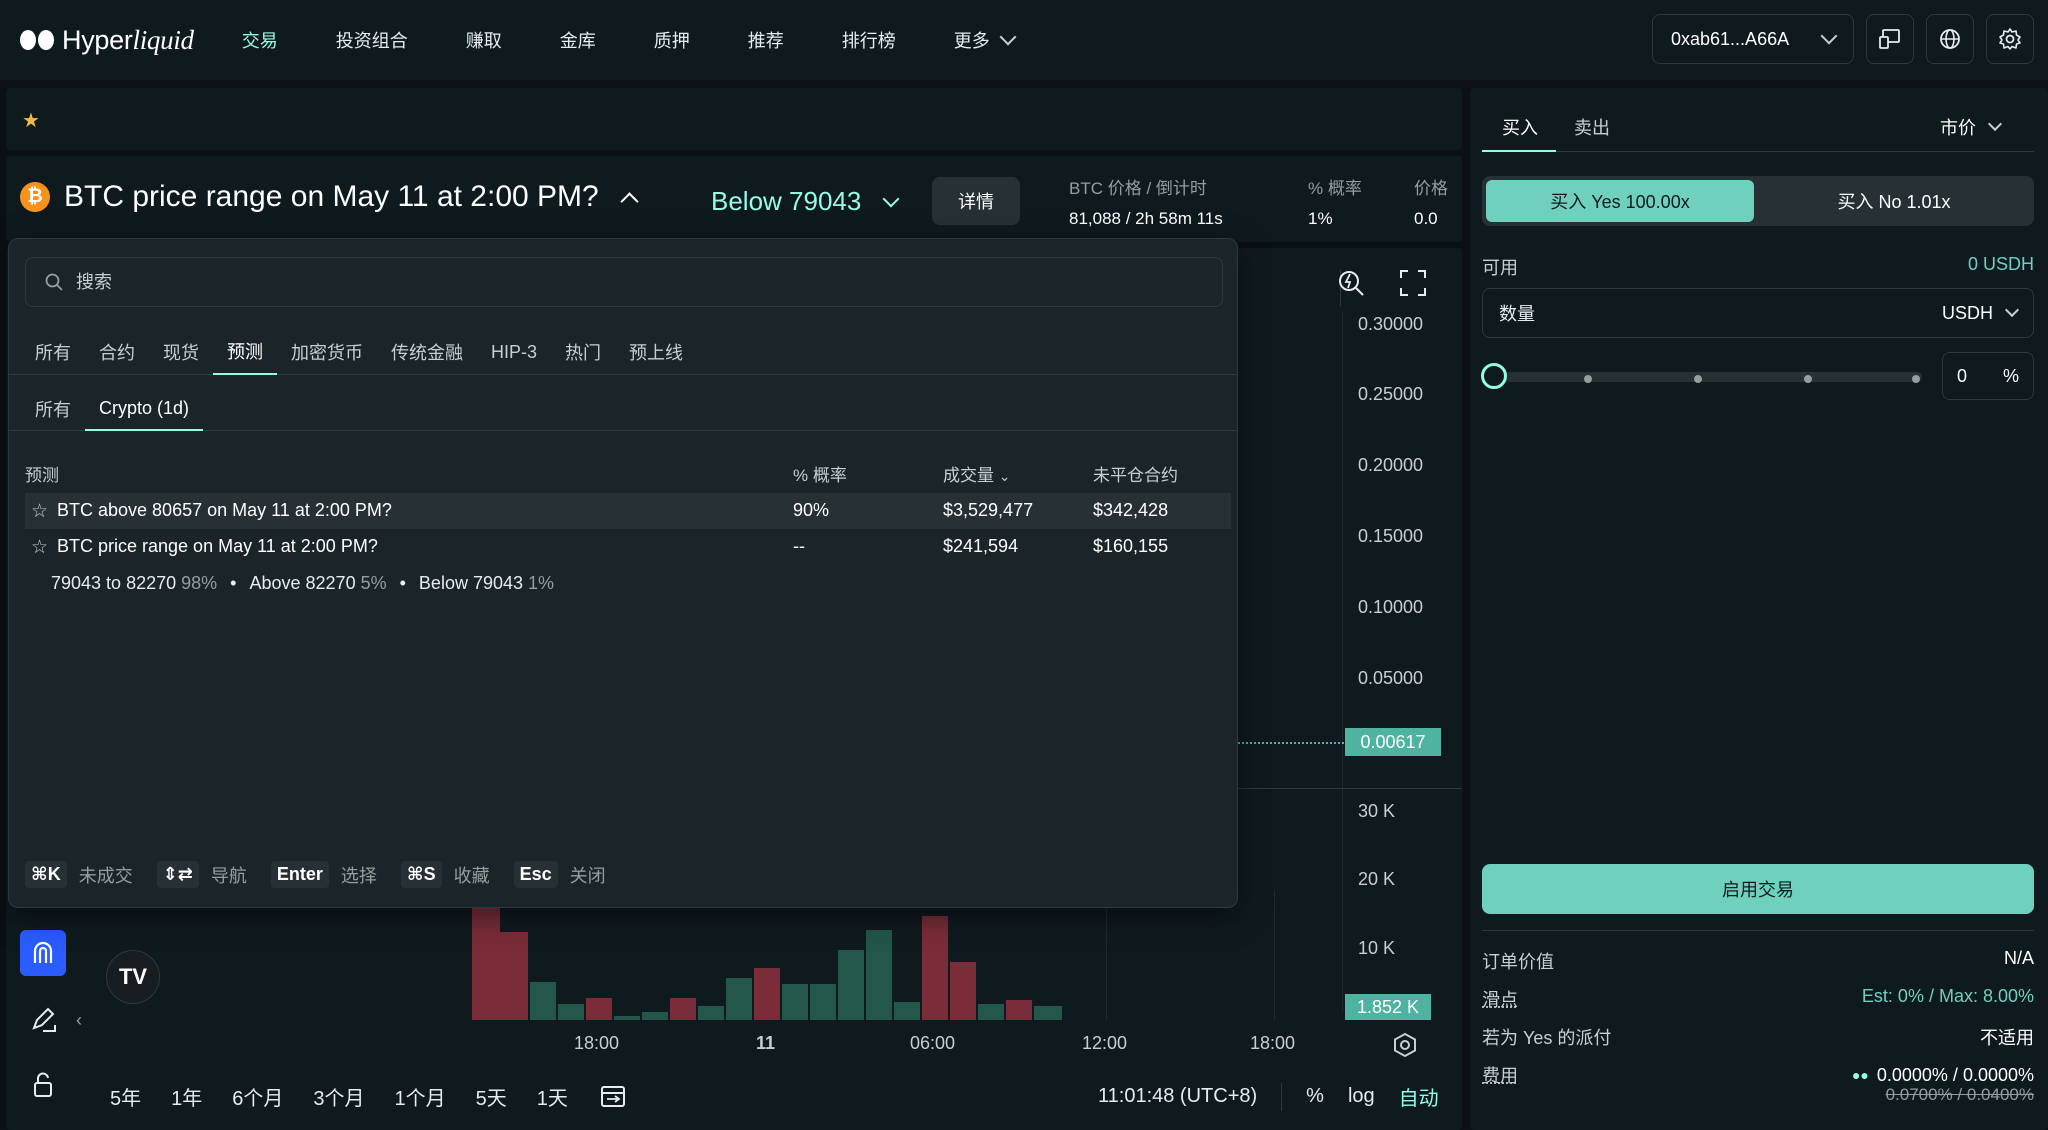 This screenshot has width=2048, height=1130. What do you see at coordinates (613, 1096) in the screenshot?
I see `date-range-icon` at bounding box center [613, 1096].